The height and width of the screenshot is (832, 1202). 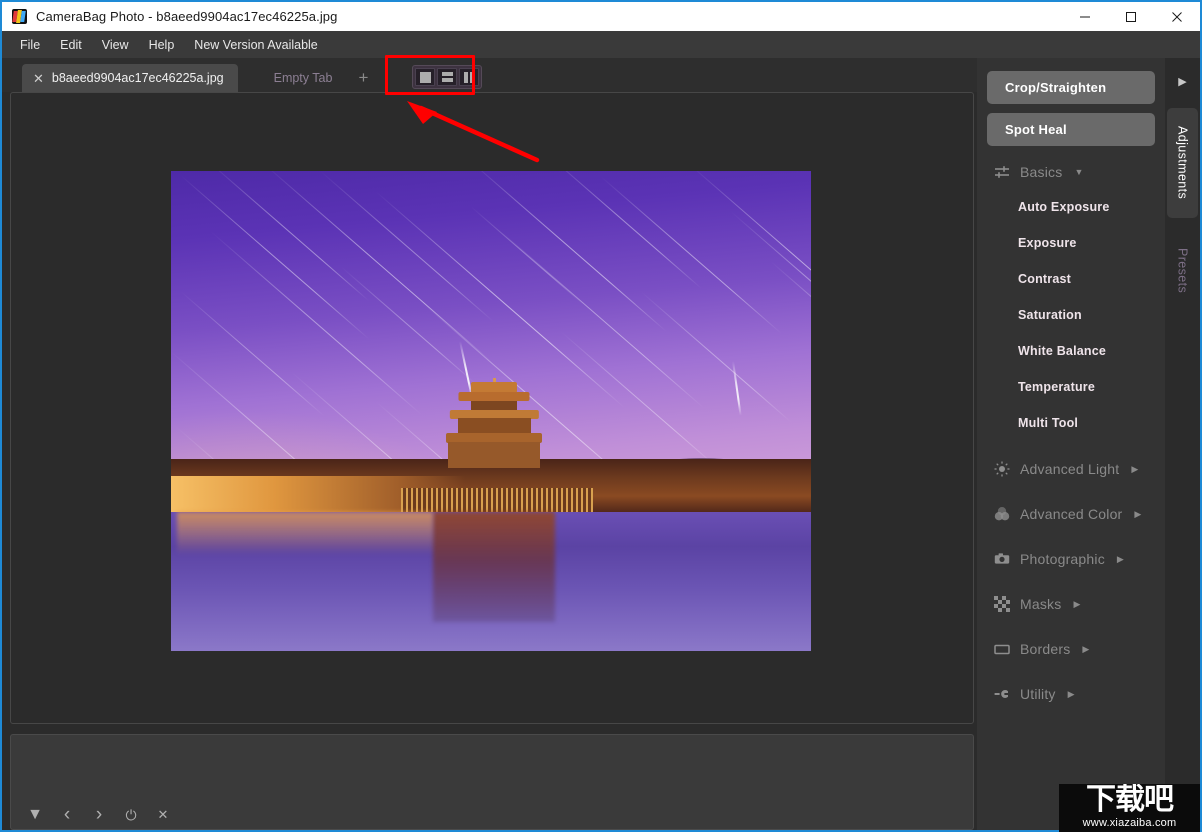 I want to click on category-basics: Basics ▼, so click(x=1071, y=172).